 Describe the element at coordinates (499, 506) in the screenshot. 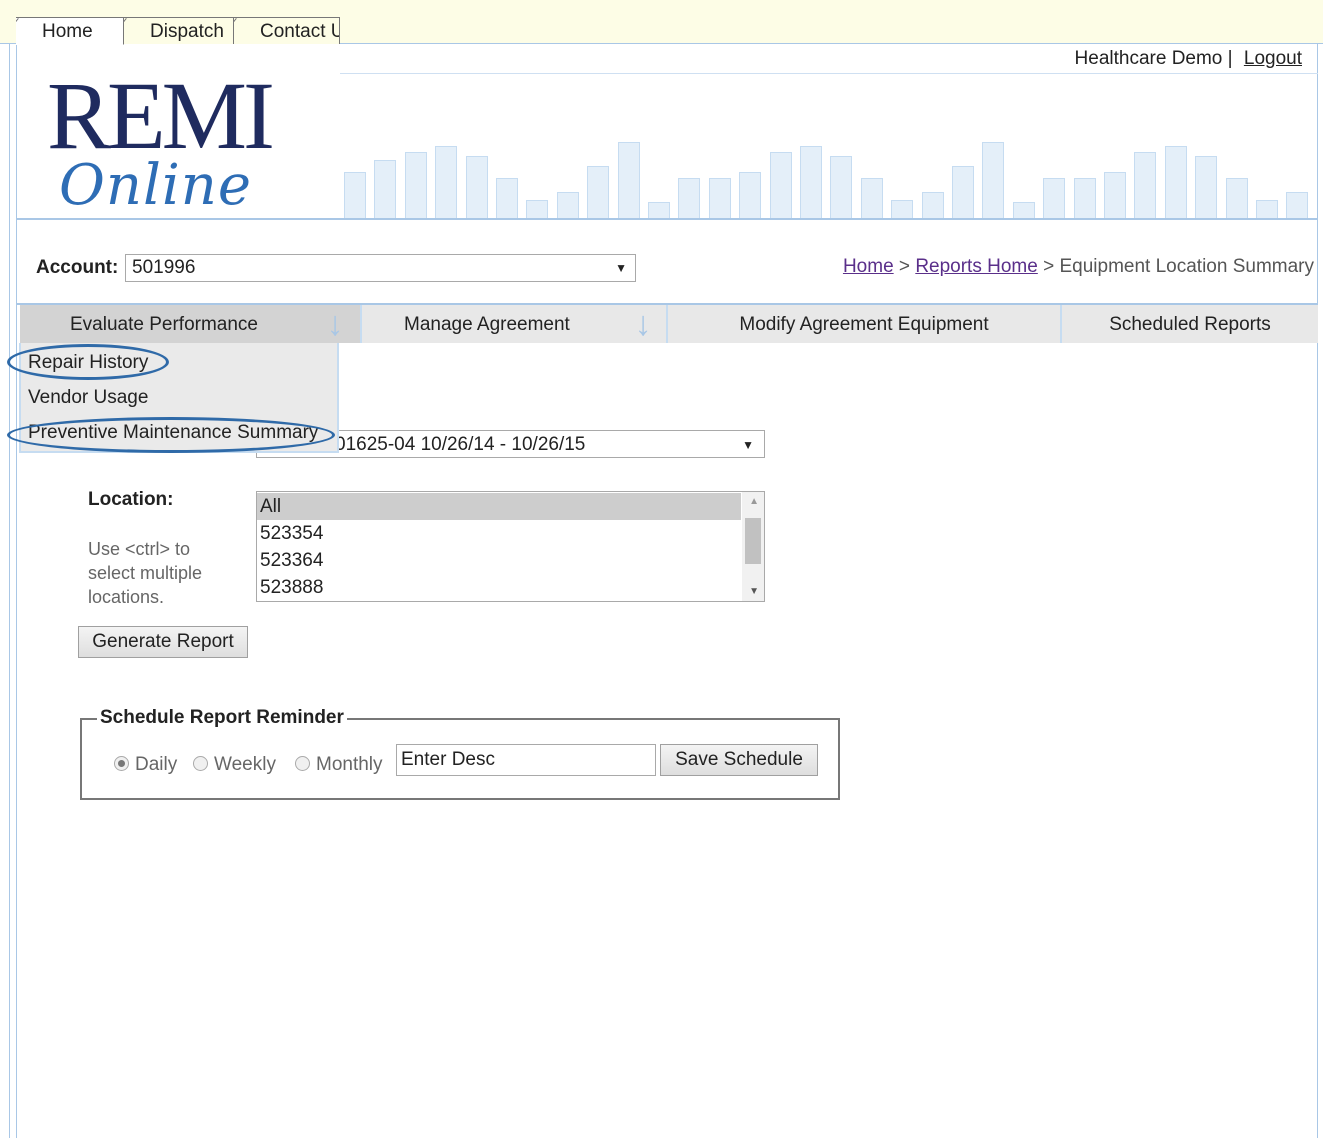

I see `location-option: All` at that location.